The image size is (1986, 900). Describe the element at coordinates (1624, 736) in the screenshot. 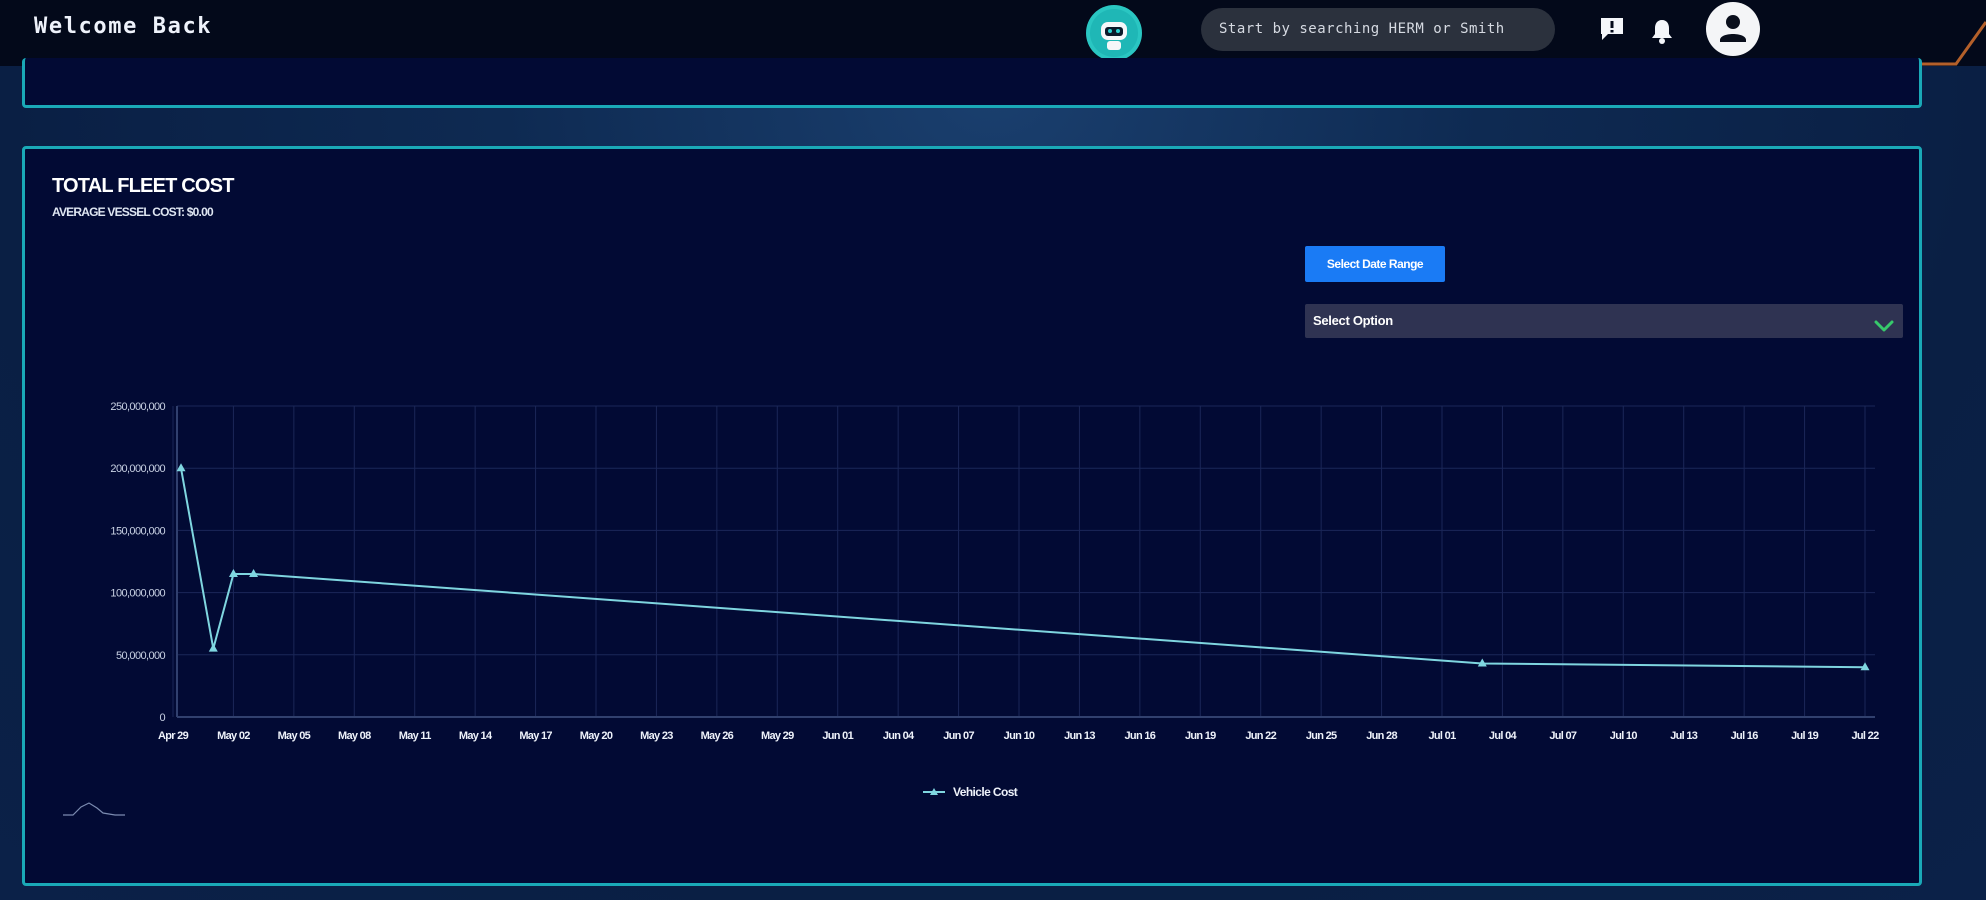

I see `x-tick-label: Jul 10` at that location.